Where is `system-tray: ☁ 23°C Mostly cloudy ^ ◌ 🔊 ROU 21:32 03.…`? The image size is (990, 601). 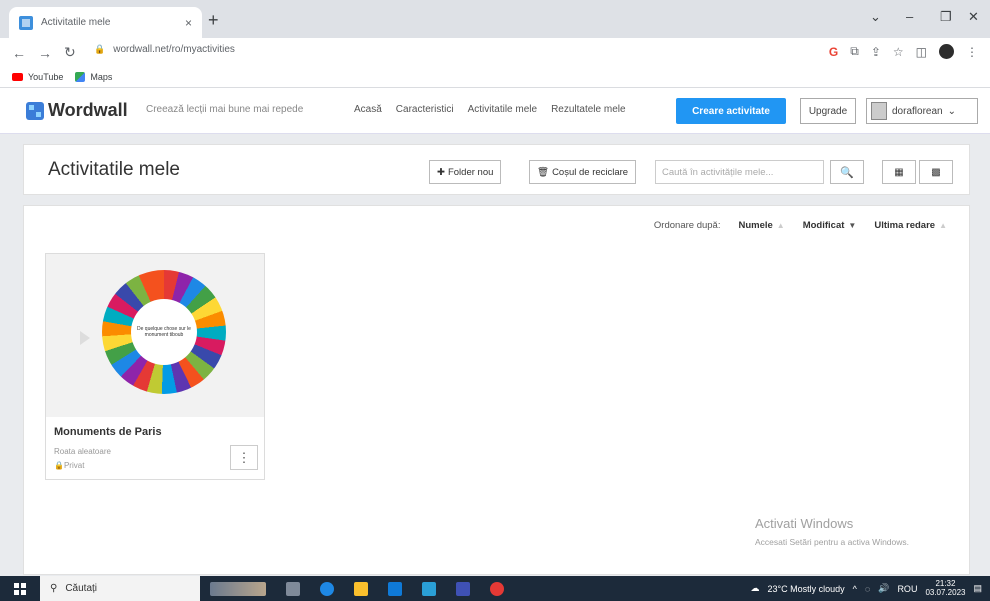
system-tray: ☁ 23°C Mostly cloudy ^ ◌ 🔊 ROU 21:32 03.… is located at coordinates (866, 588).